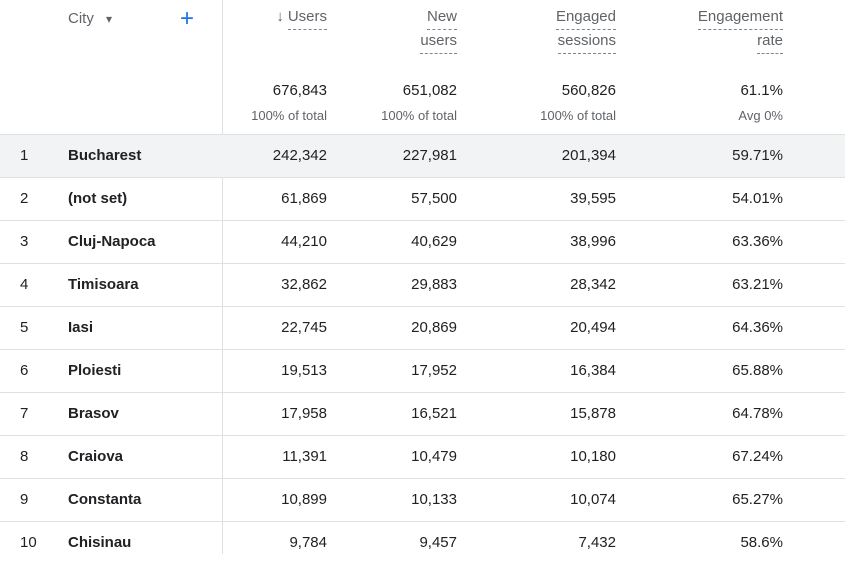 Image resolution: width=845 pixels, height=564 pixels. I want to click on rate-header-line1: Engagement, so click(740, 18).